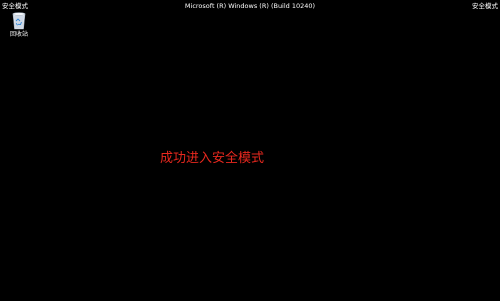 The width and height of the screenshot is (500, 301). Describe the element at coordinates (485, 6) in the screenshot. I see `safe-mode-label-right: 安全模式` at that location.